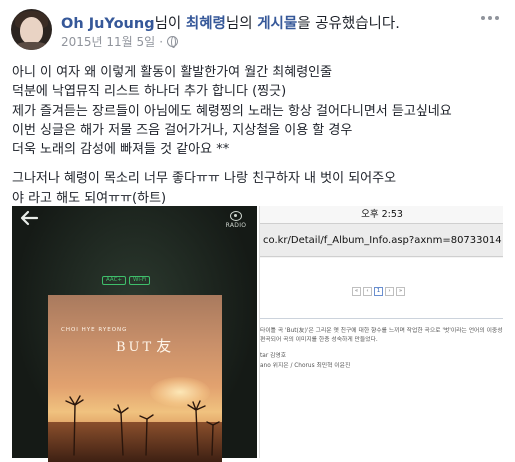 The image size is (515, 462). I want to click on post-line: 더욱 노래의 감성에 빠져들 것 같아요 **, so click(121, 150).